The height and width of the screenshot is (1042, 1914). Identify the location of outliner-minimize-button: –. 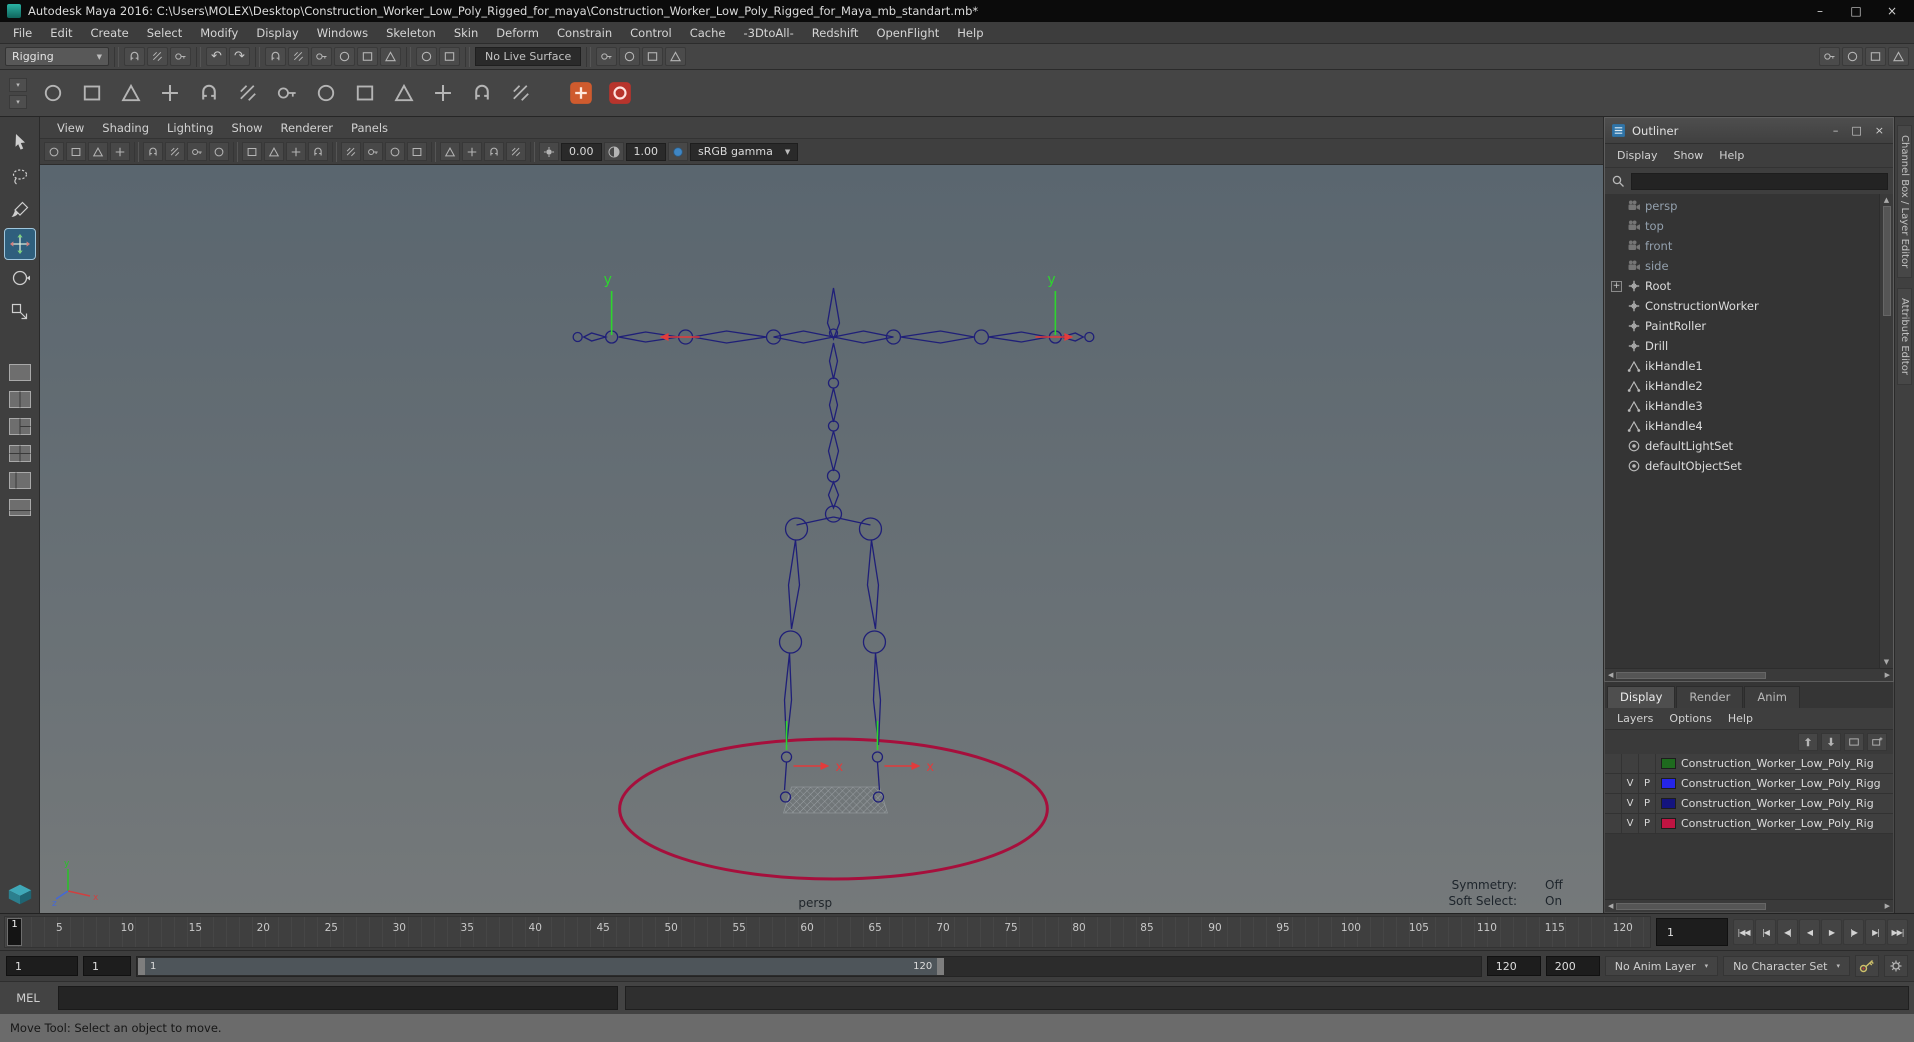
(1836, 130).